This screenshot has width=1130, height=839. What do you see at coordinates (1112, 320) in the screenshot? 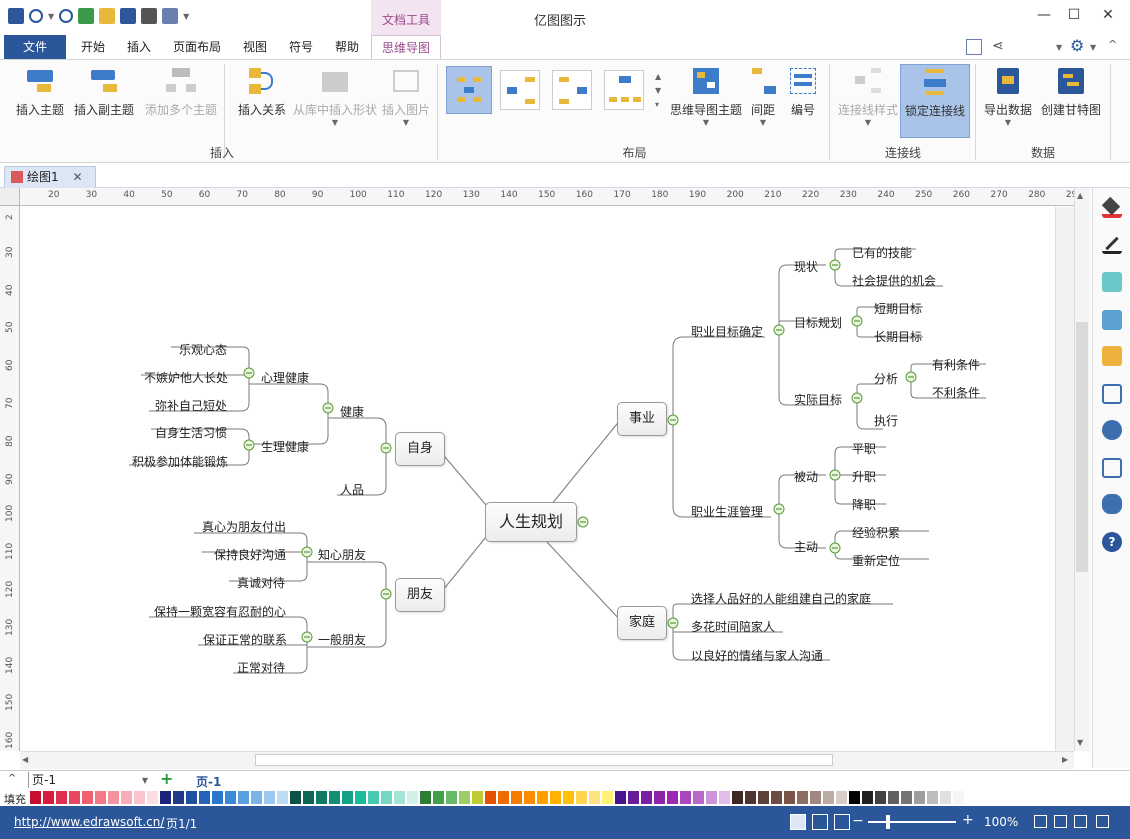
I see `image-icon` at bounding box center [1112, 320].